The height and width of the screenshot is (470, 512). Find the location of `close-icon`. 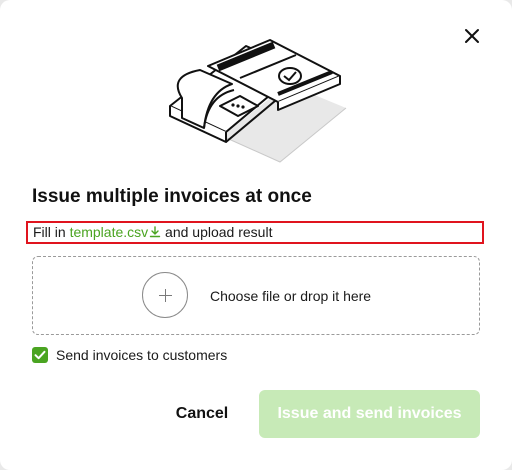

close-icon is located at coordinates (472, 36).